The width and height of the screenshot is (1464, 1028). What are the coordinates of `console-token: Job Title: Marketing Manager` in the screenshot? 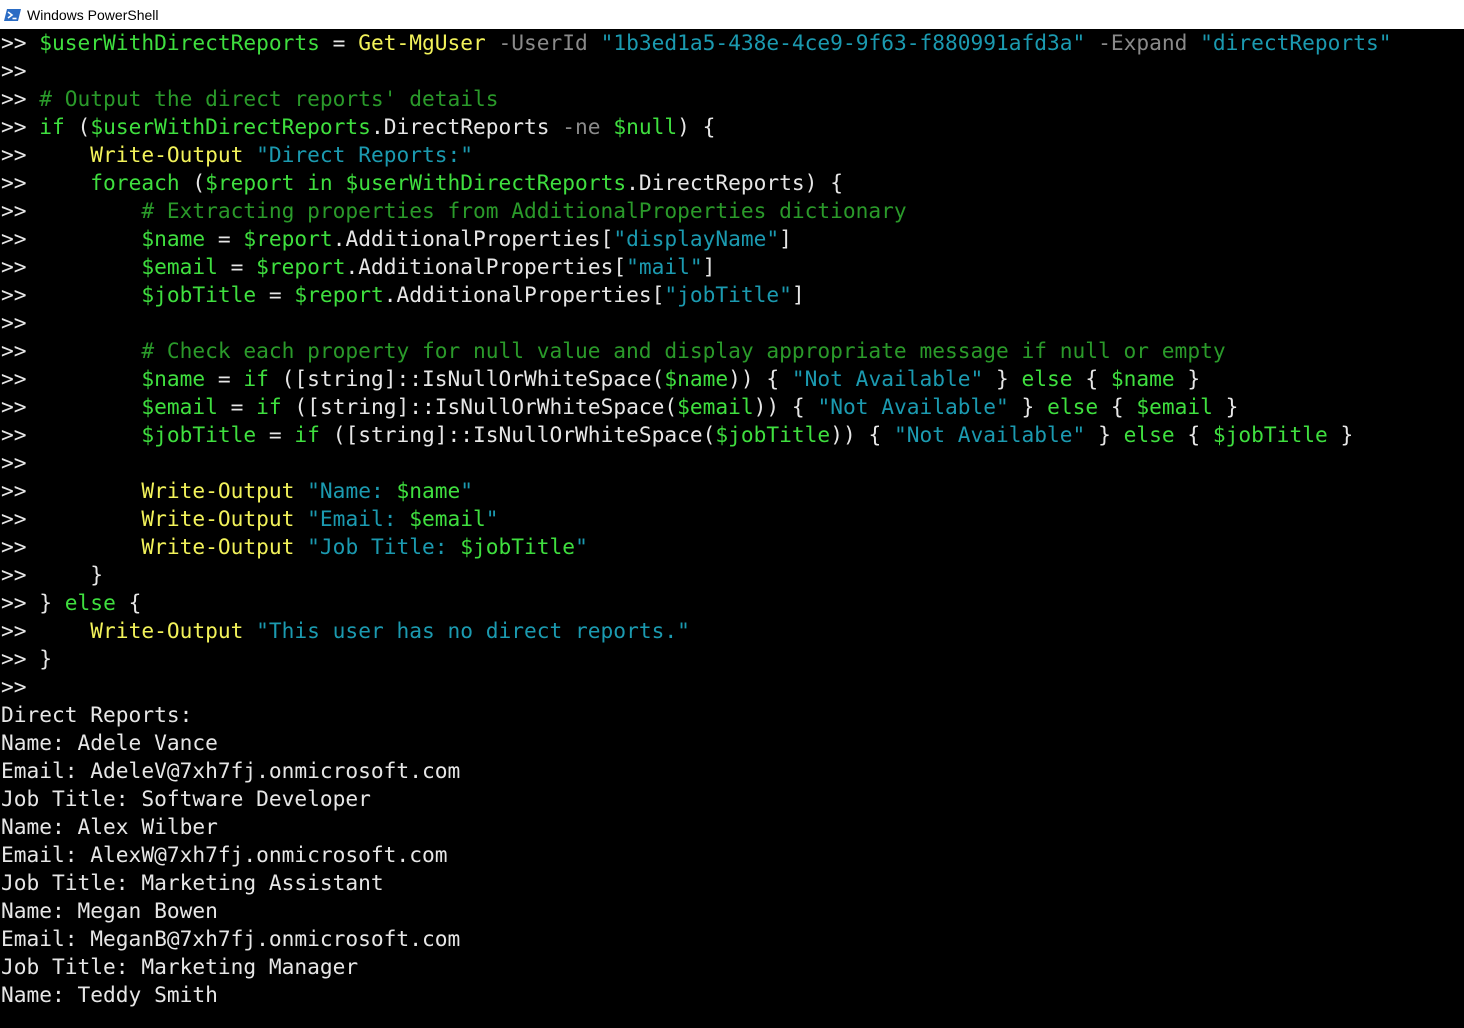 It's located at (180, 966).